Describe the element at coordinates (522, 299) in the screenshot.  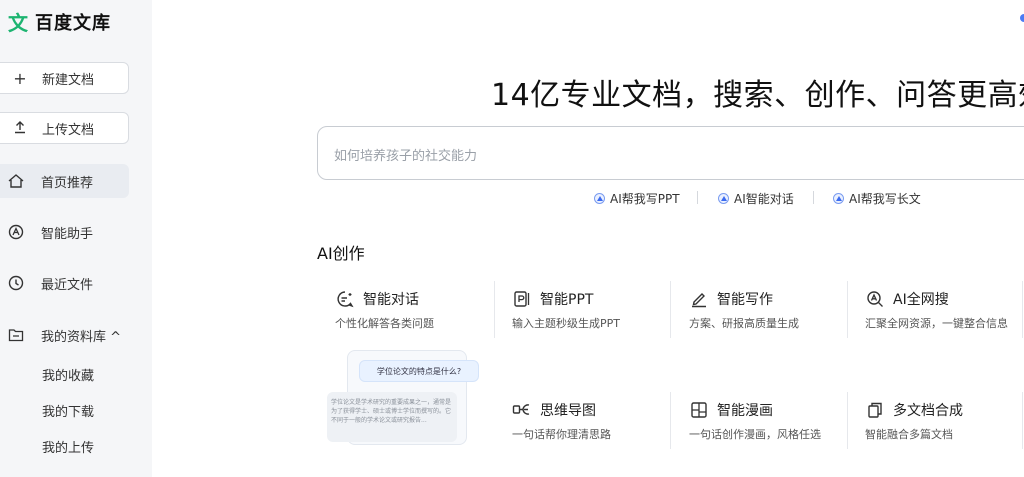
I see `ppt-icon` at that location.